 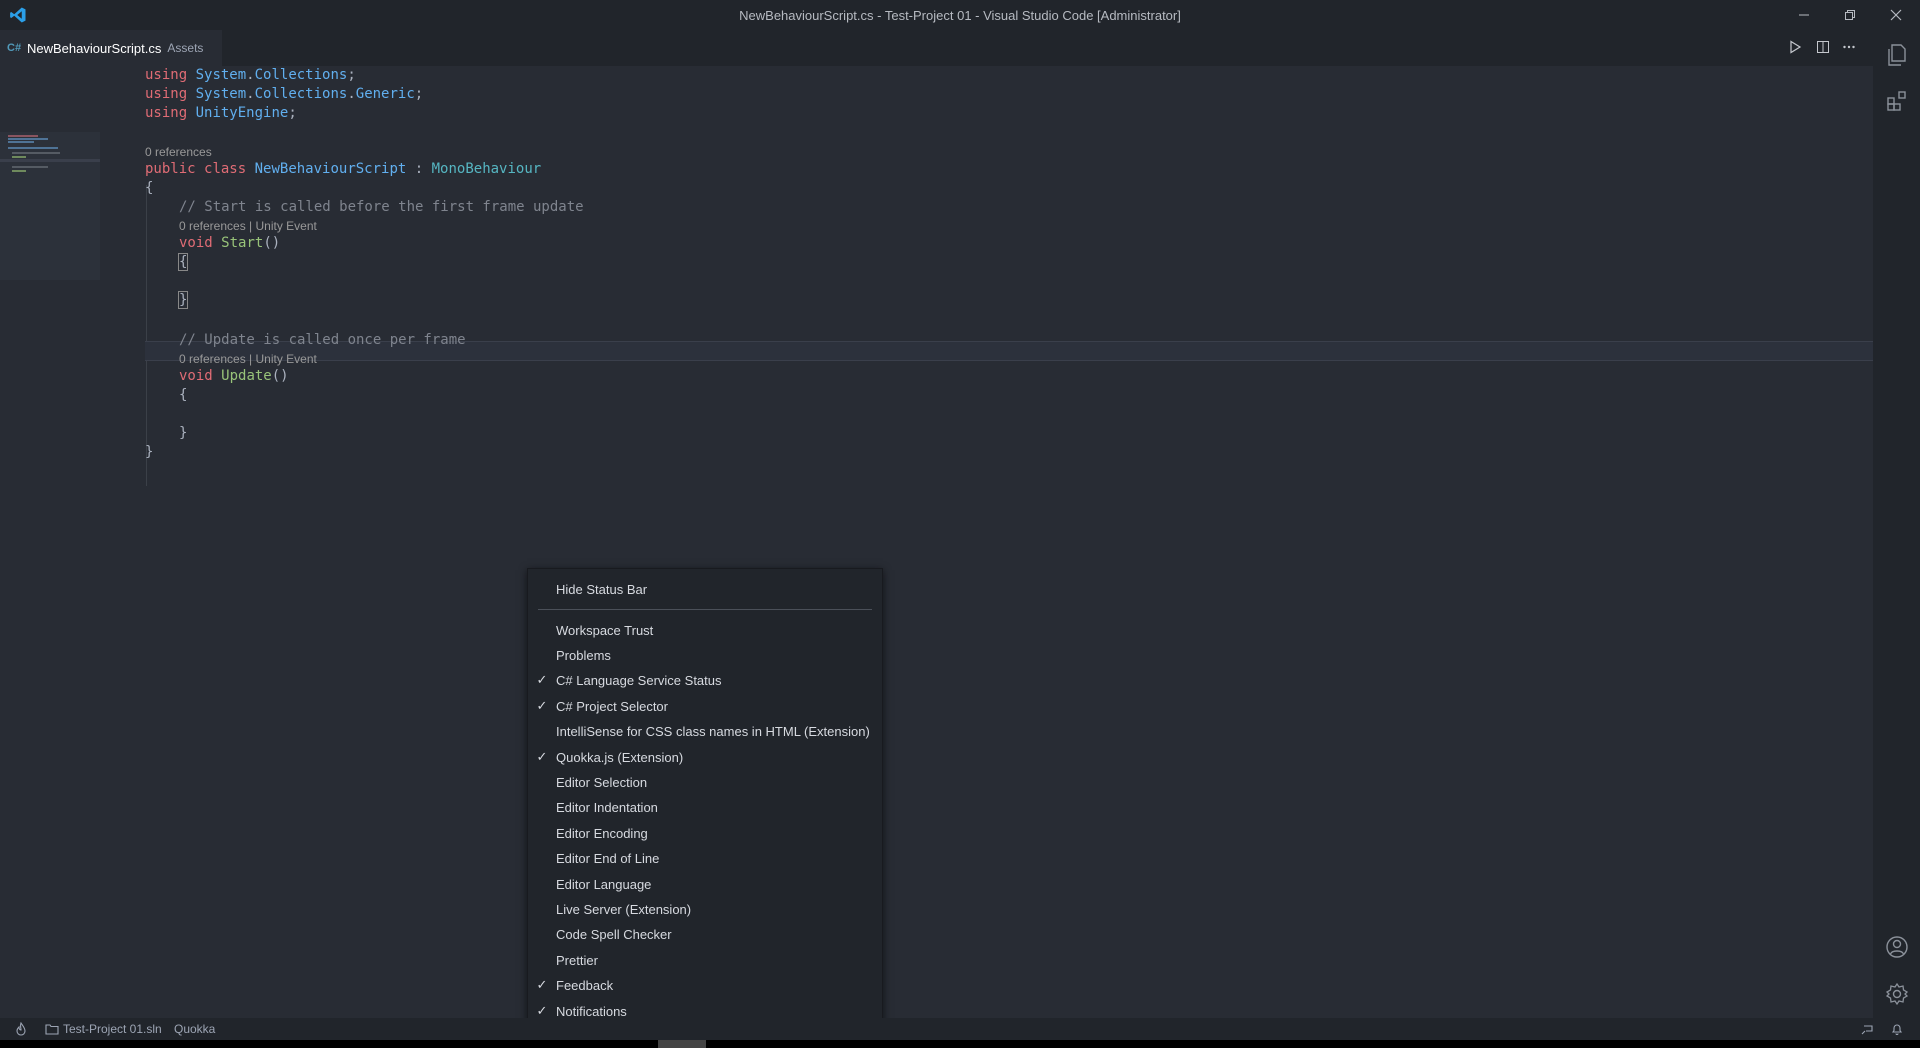 What do you see at coordinates (1897, 947) in the screenshot?
I see `account-icon` at bounding box center [1897, 947].